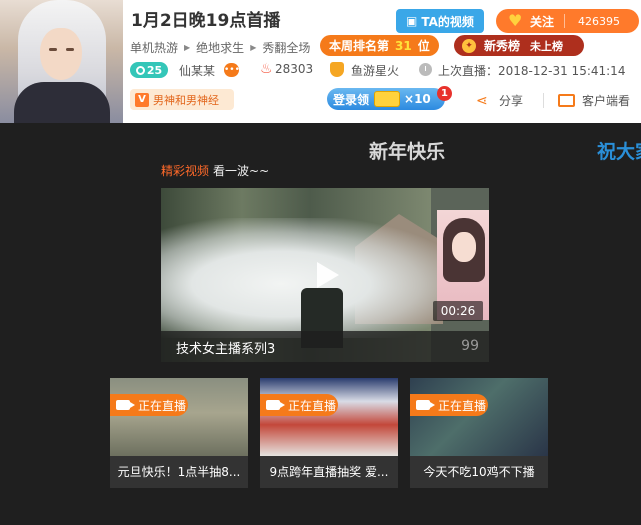 This screenshot has width=641, height=525. Describe the element at coordinates (469, 45) in the screenshot. I see `new-star-icon: ✦` at that location.